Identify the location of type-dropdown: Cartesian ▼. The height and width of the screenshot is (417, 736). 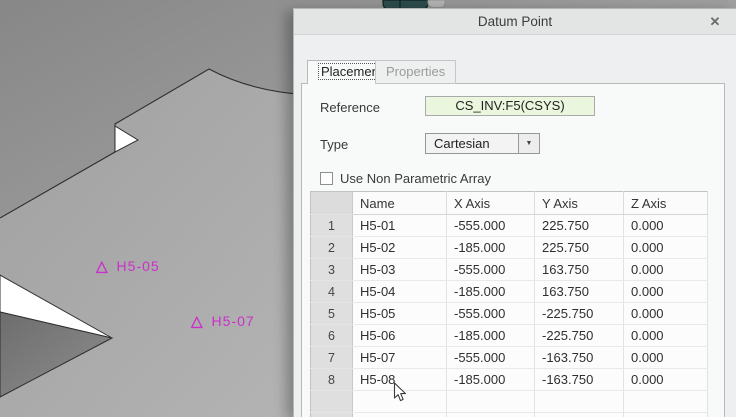
(482, 143).